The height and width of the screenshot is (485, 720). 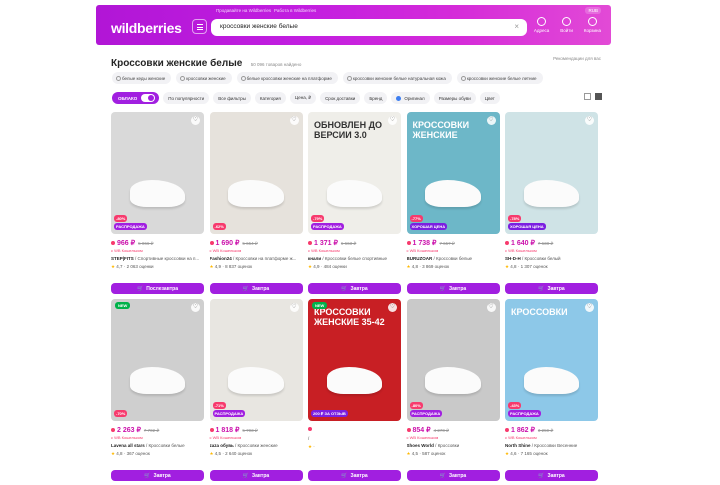 What do you see at coordinates (303, 98) in the screenshot?
I see `filter-chip: Цена, ₽` at bounding box center [303, 98].